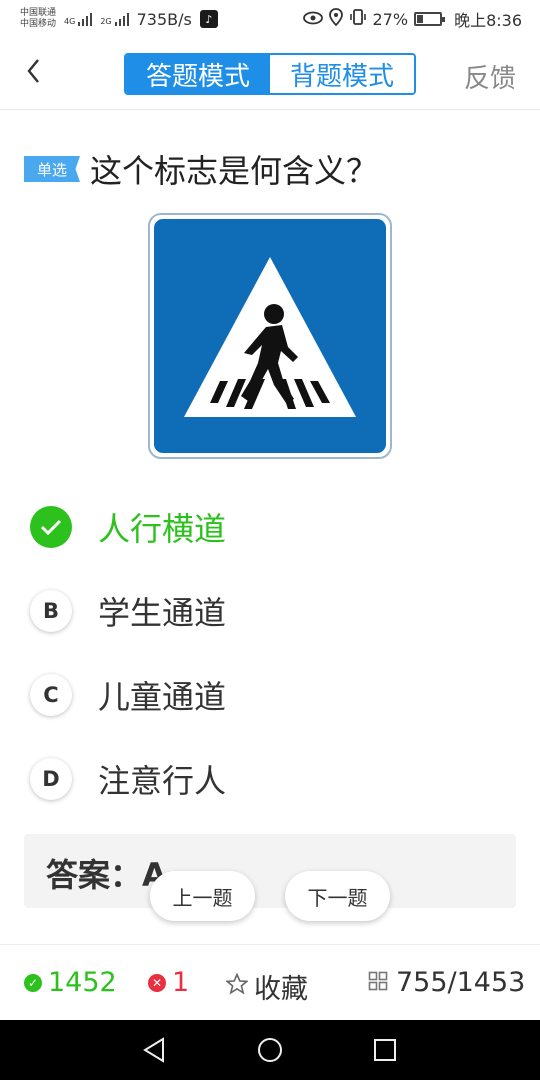 The height and width of the screenshot is (1080, 540). I want to click on check-icon, so click(51, 527).